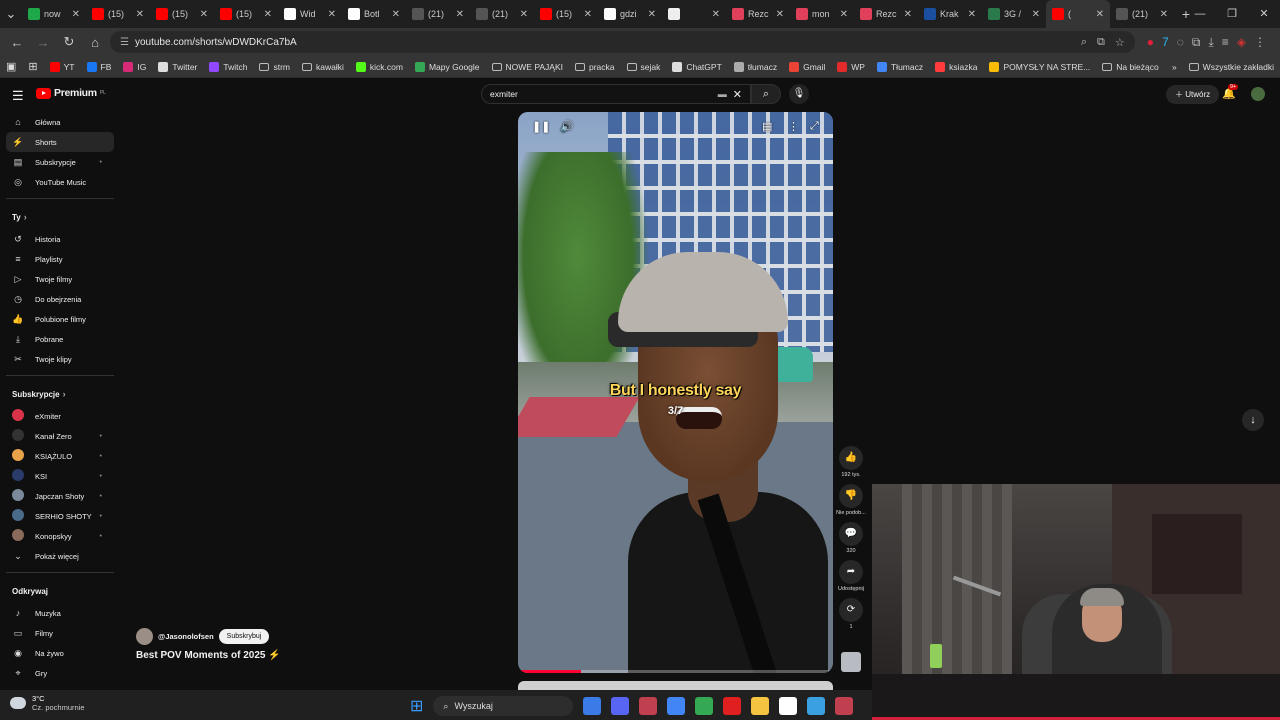  Describe the element at coordinates (1253, 420) in the screenshot. I see `next-short-button: ↓` at that location.